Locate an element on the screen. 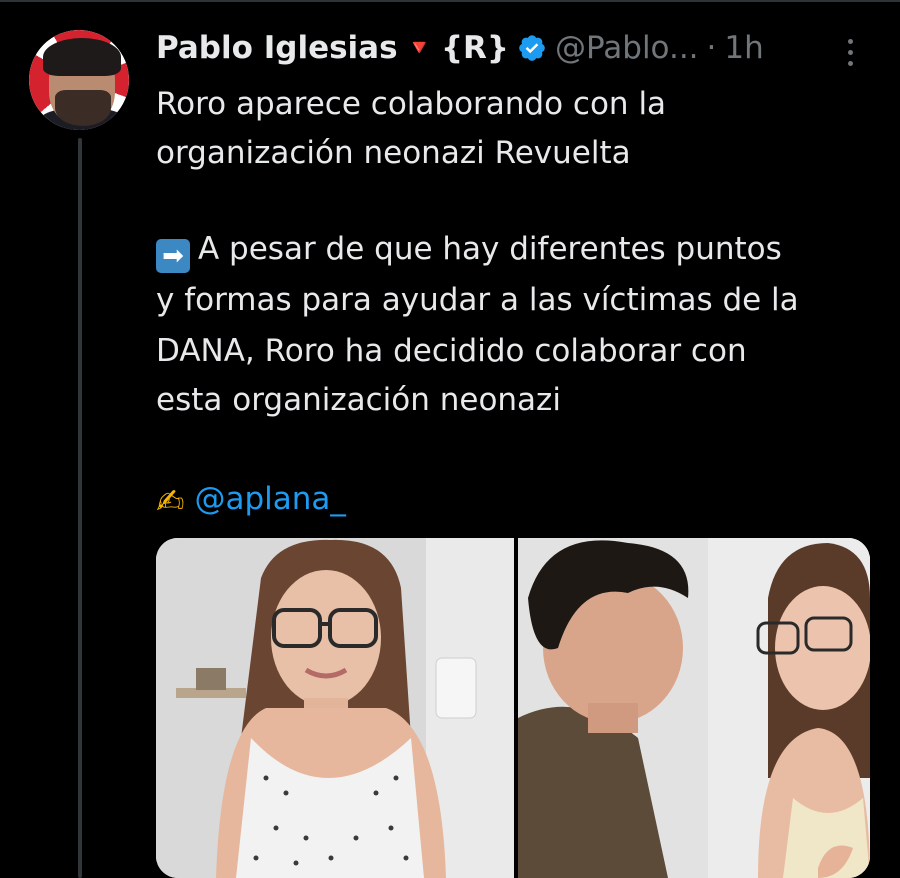 This screenshot has height=878, width=900. top-divider is located at coordinates (450, 1).